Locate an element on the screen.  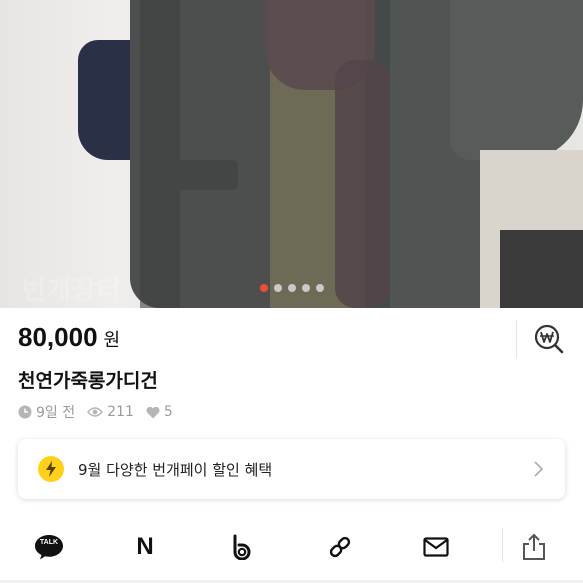
kakaotalk-icon is located at coordinates (49, 547).